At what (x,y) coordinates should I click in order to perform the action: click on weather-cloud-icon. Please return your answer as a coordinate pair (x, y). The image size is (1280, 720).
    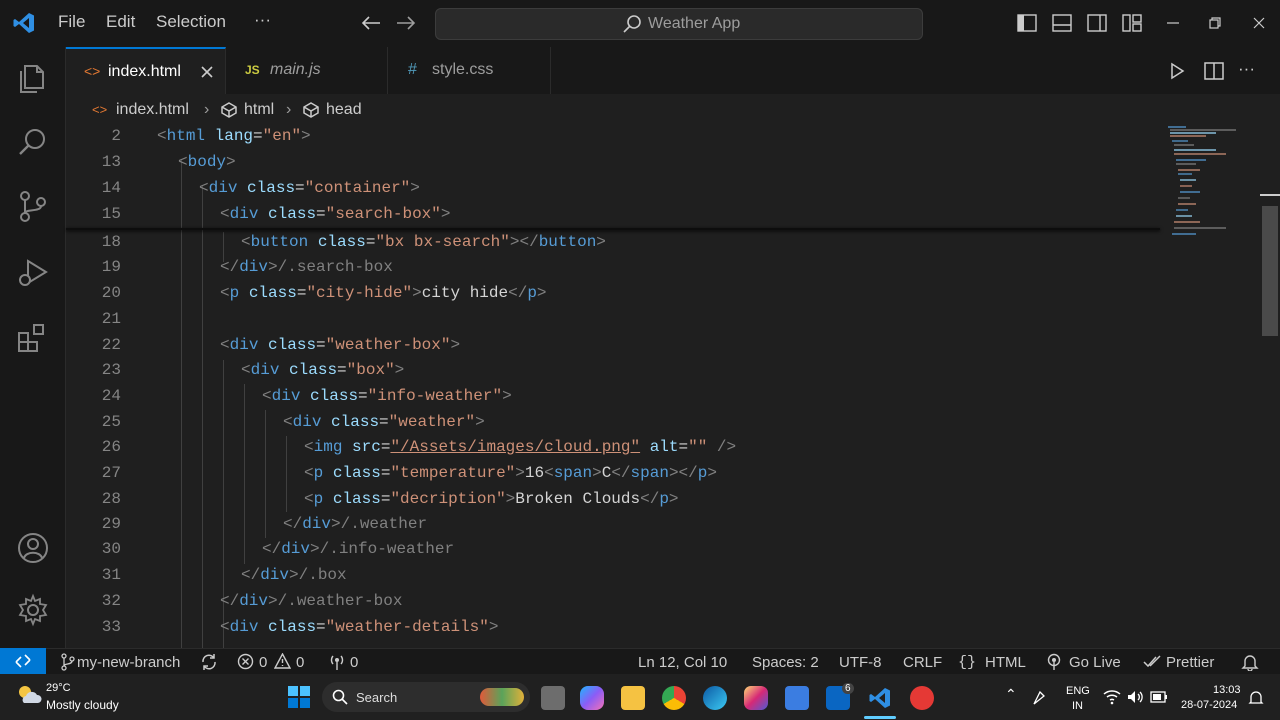
    Looking at the image, I should click on (30, 694).